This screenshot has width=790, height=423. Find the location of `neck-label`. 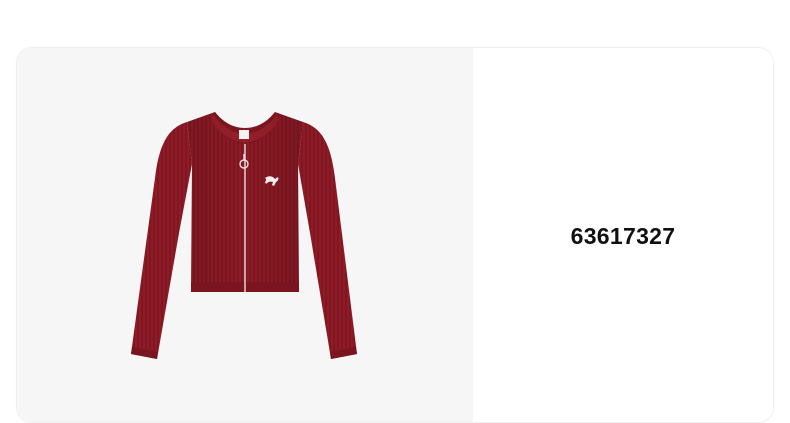

neck-label is located at coordinates (244, 134).